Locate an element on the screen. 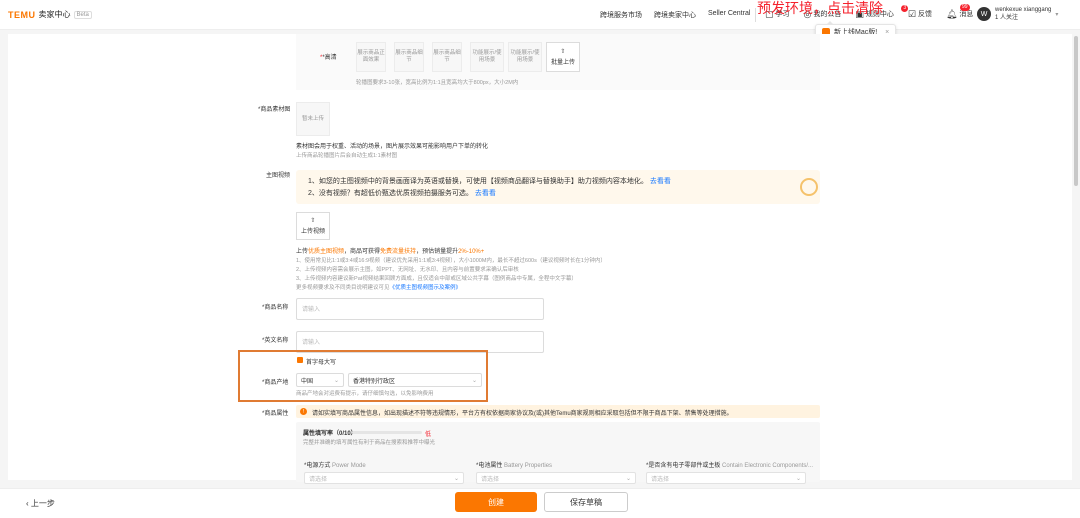  create-button: 创建 is located at coordinates (496, 502).